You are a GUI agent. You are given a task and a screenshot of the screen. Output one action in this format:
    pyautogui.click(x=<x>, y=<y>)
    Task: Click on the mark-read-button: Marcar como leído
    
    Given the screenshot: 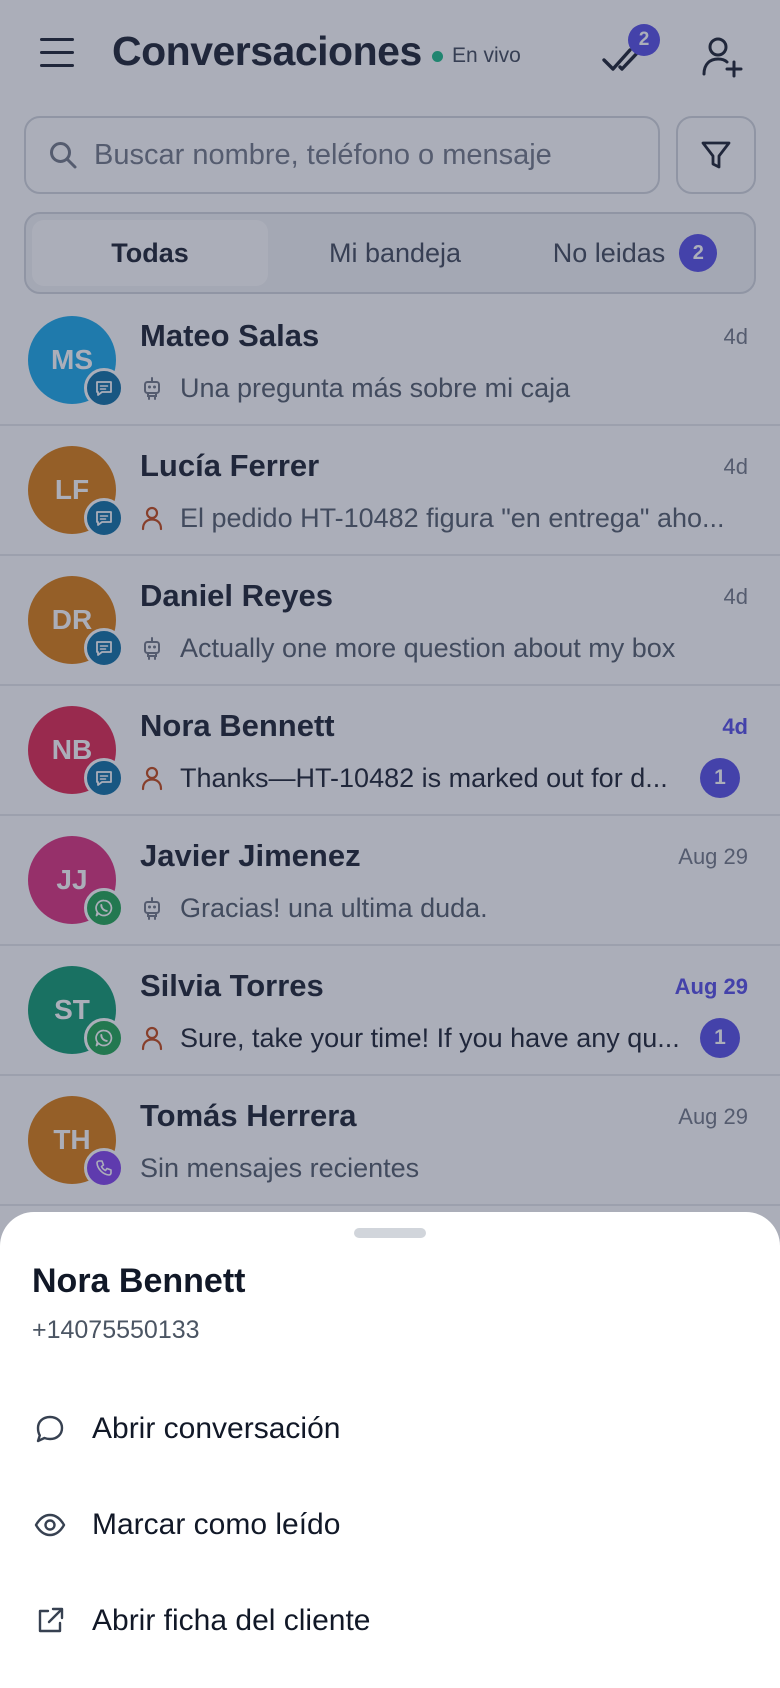 What is the action you would take?
    pyautogui.click(x=390, y=1525)
    